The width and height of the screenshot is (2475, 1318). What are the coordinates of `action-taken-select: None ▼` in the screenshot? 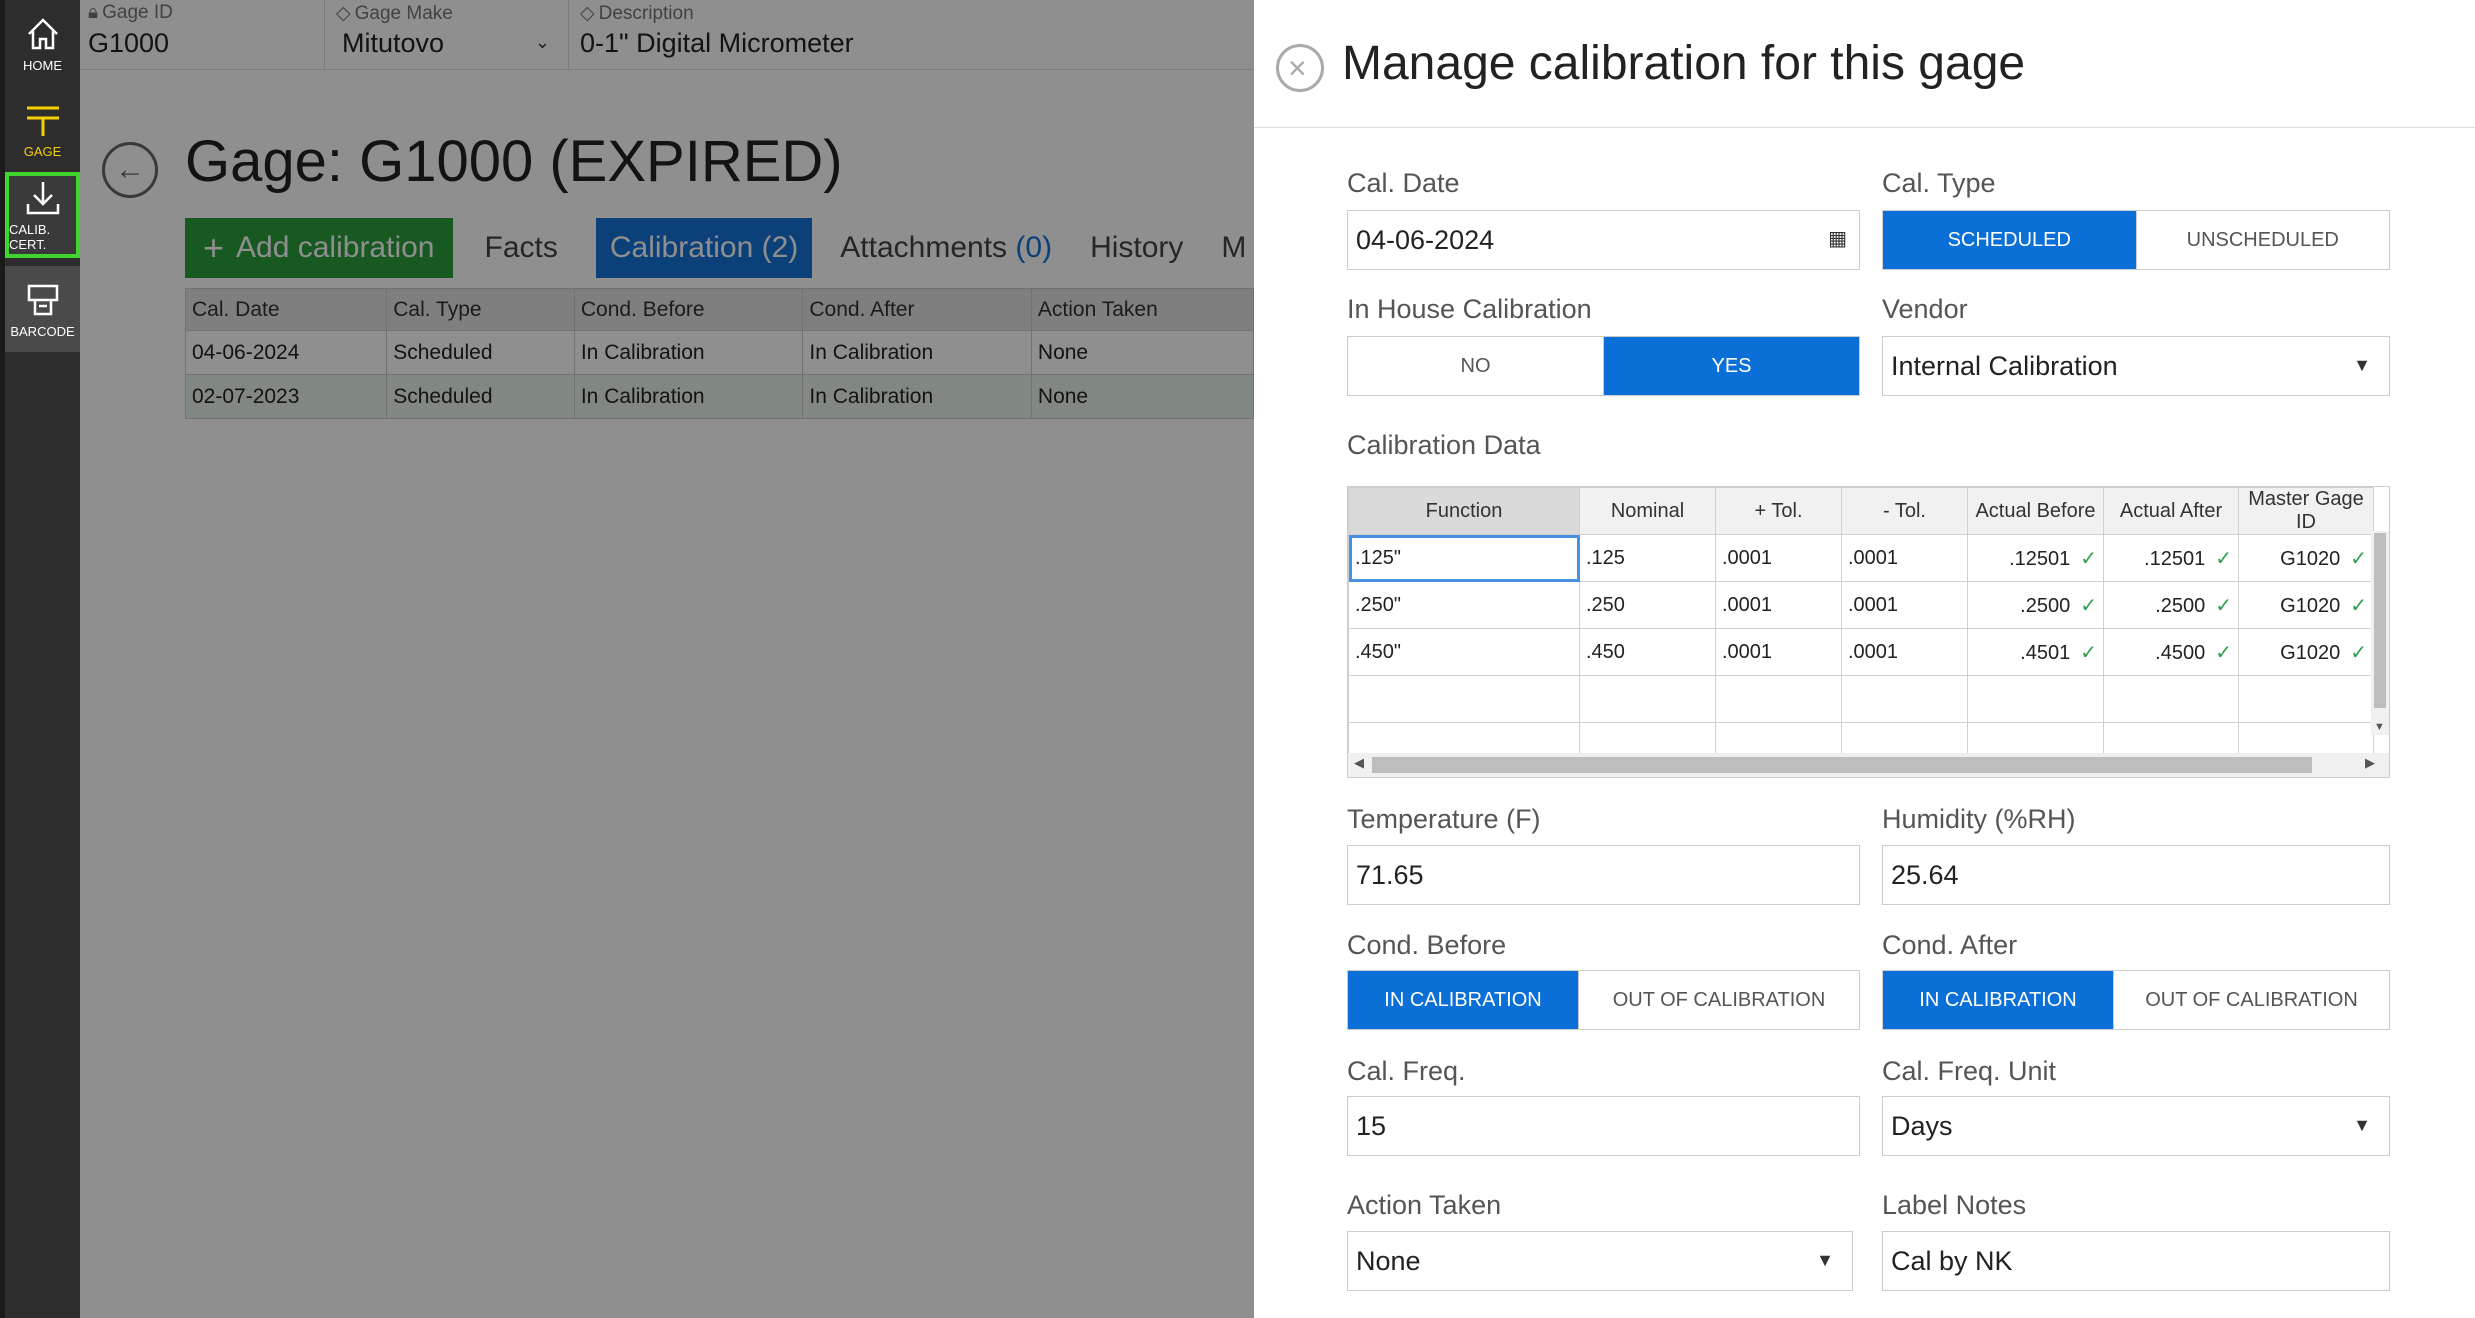 It's located at (1600, 1261).